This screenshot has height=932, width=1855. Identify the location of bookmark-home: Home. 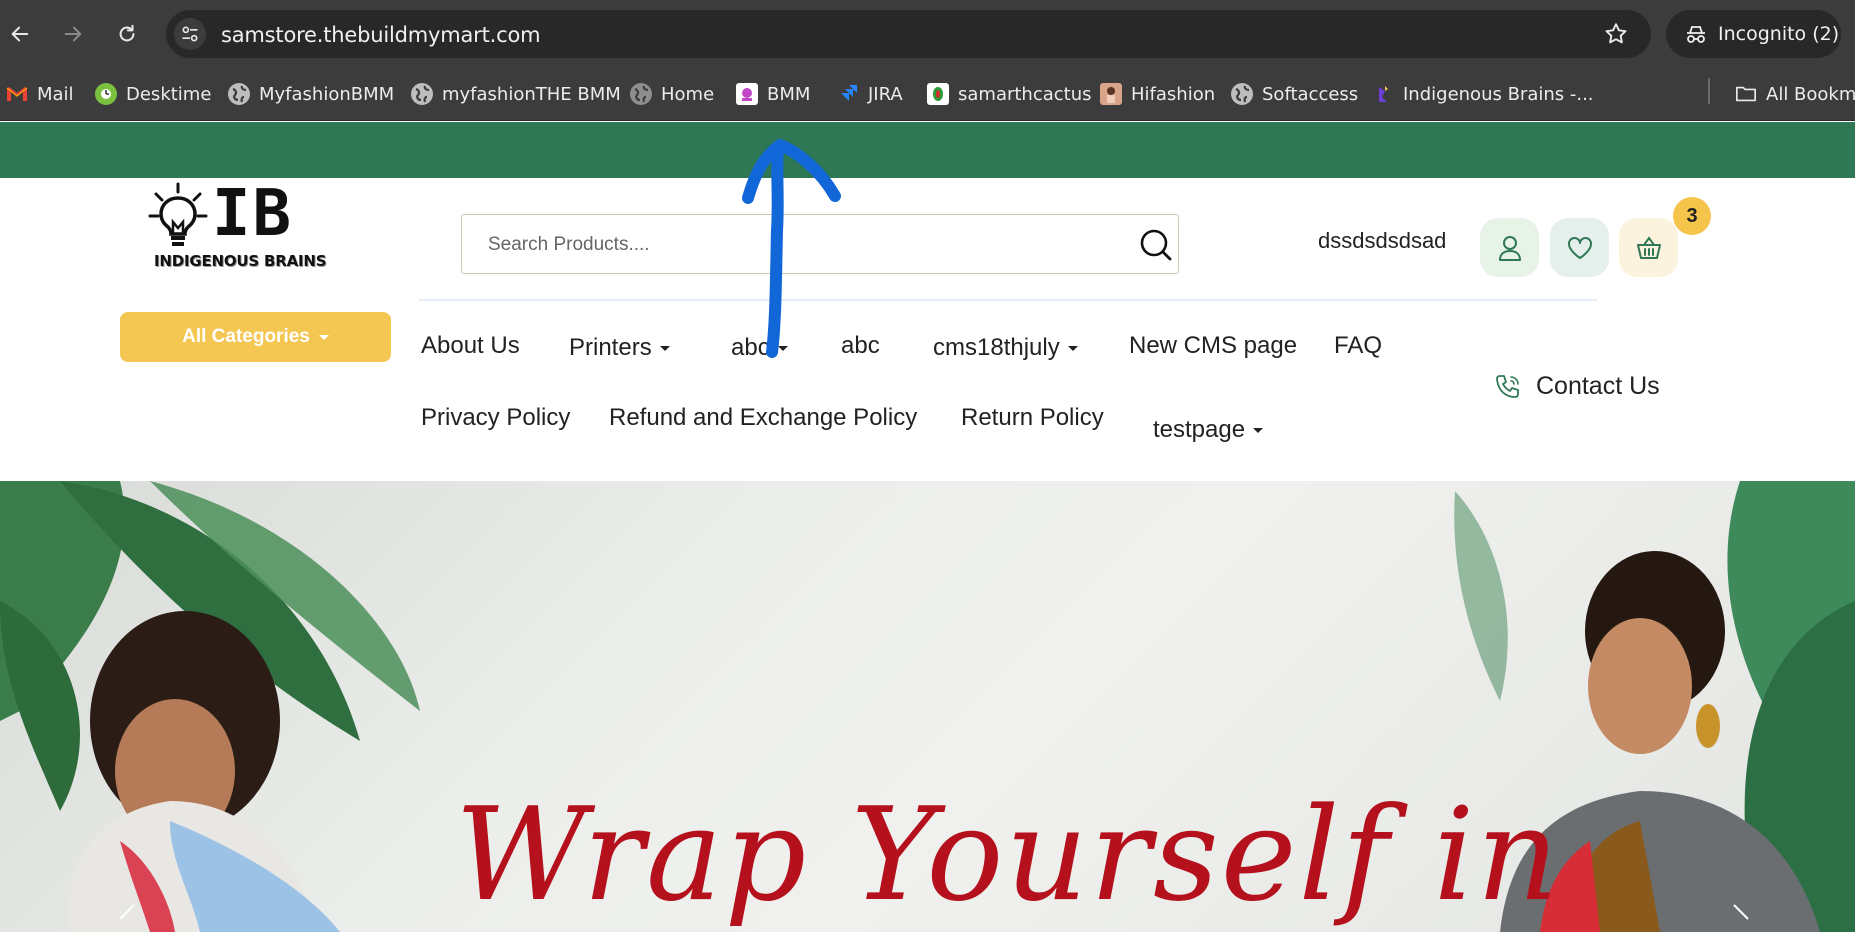
(672, 94).